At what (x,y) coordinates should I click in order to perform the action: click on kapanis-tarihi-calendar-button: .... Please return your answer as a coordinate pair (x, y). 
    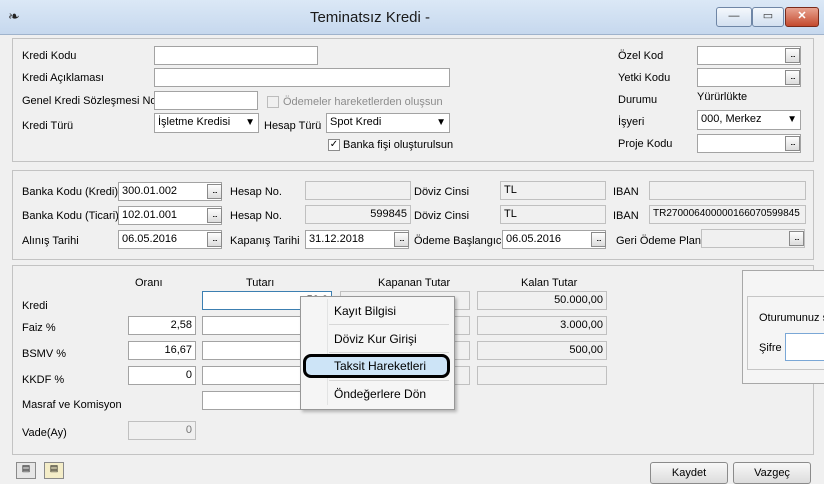
    Looking at the image, I should click on (401, 239).